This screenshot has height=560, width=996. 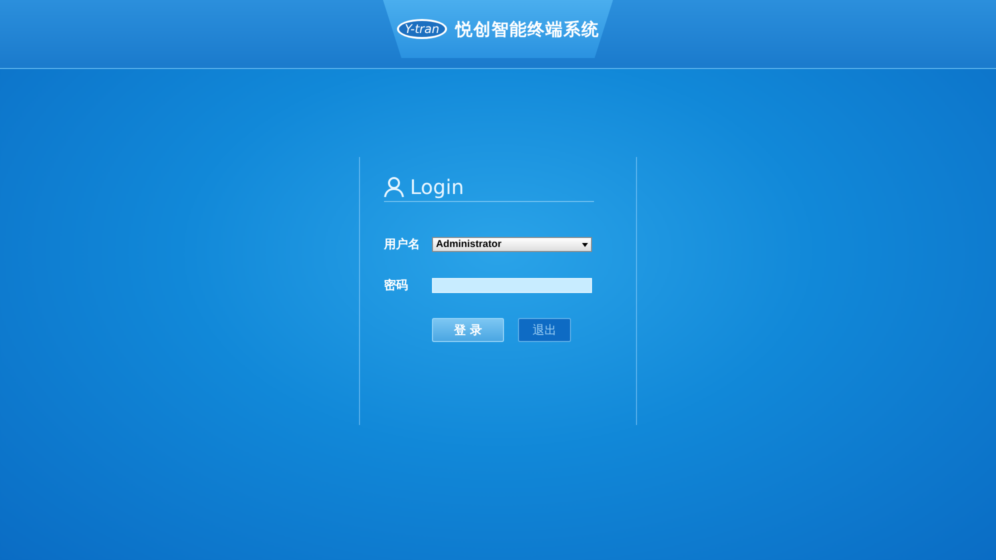 I want to click on caret-icon, so click(x=585, y=244).